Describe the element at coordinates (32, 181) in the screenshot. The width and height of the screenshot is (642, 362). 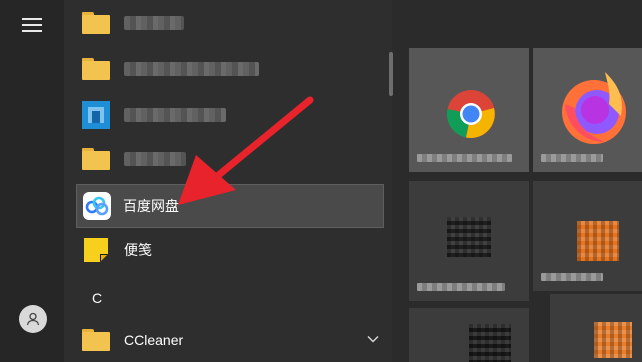
I see `start-rail` at that location.